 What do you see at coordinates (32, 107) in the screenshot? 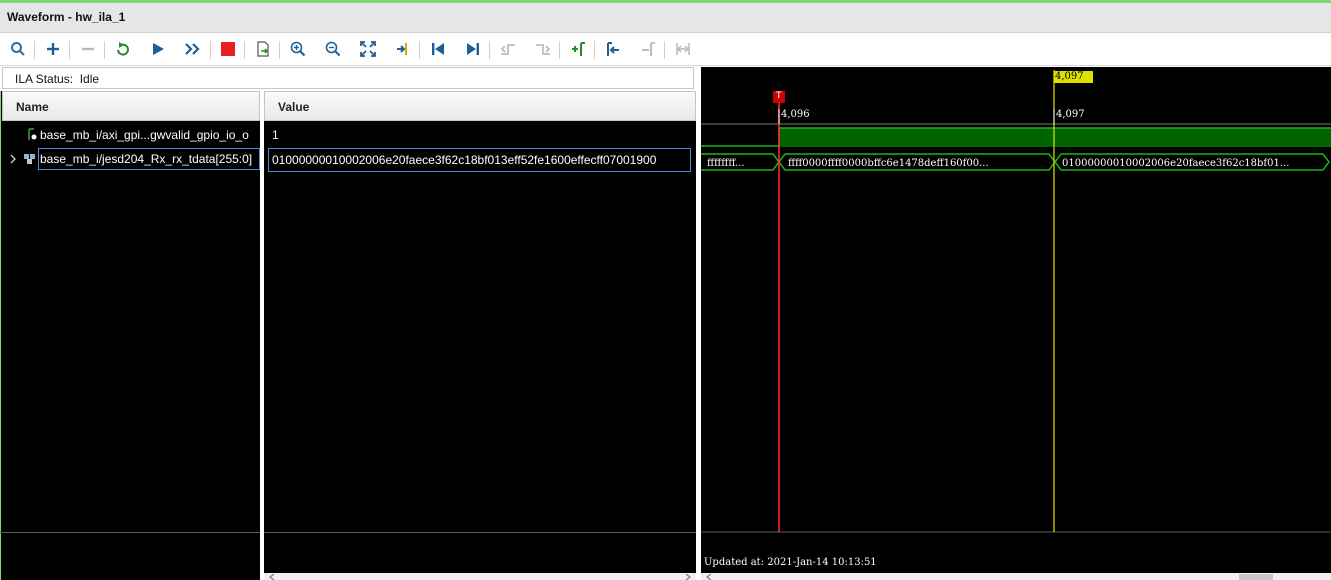
I see `name-column-title: Name` at bounding box center [32, 107].